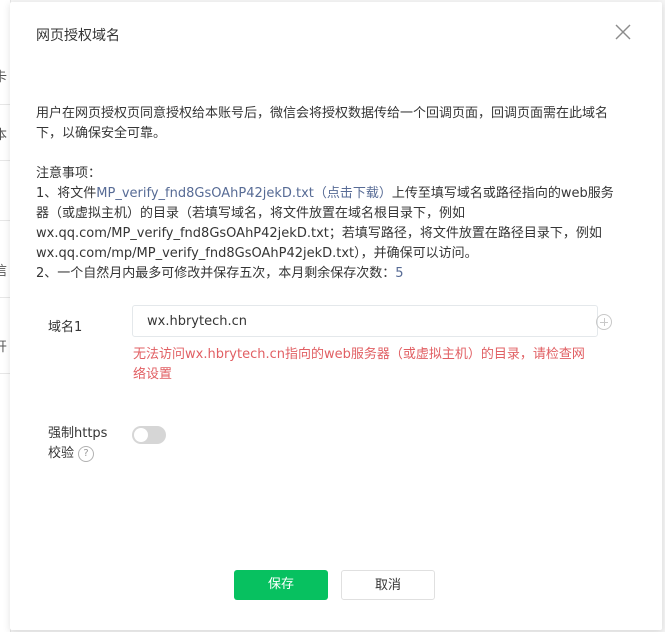  Describe the element at coordinates (149, 435) in the screenshot. I see `force-https-toggle` at that location.